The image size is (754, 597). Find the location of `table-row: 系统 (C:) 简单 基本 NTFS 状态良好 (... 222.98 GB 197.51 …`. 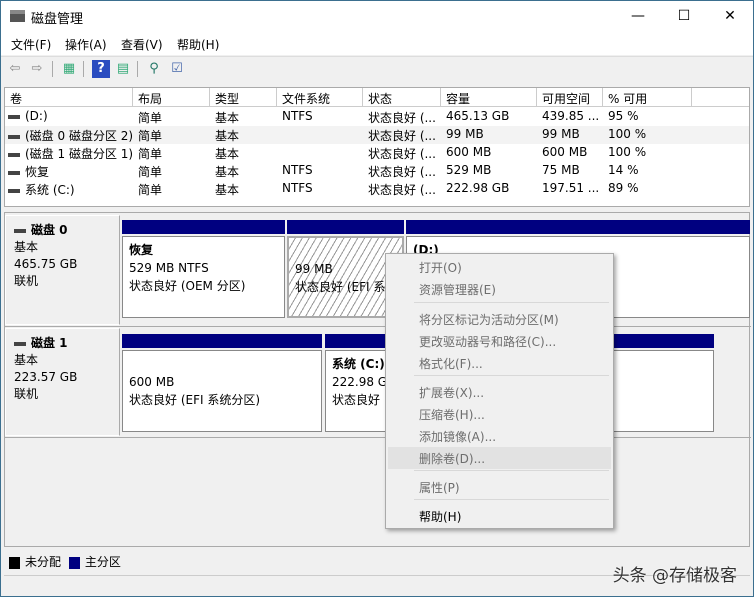

table-row: 系统 (C:) 简单 基本 NTFS 状态良好 (... 222.98 GB 197.51 … is located at coordinates (377, 189).